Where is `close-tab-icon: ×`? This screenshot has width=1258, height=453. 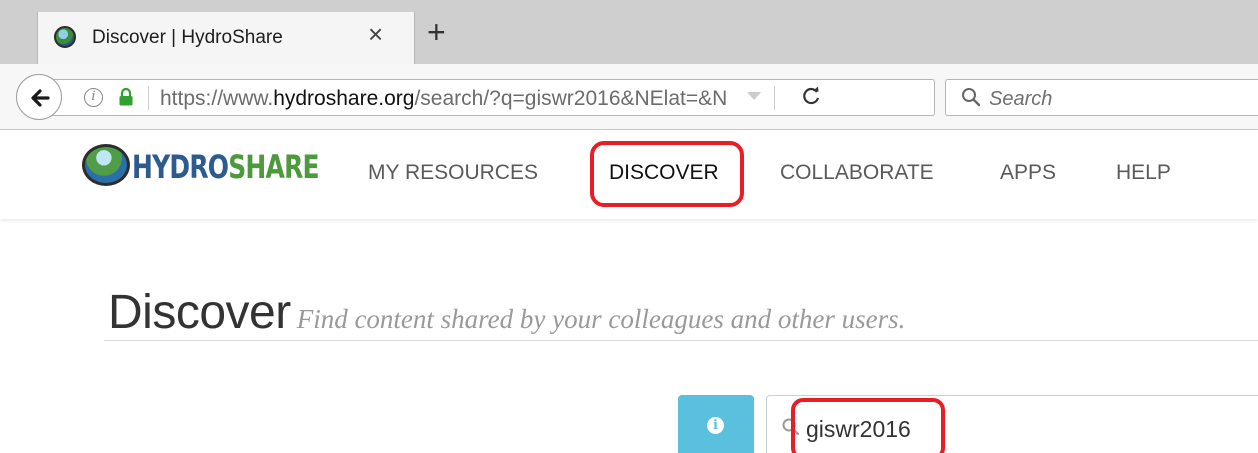 close-tab-icon: × is located at coordinates (375, 34).